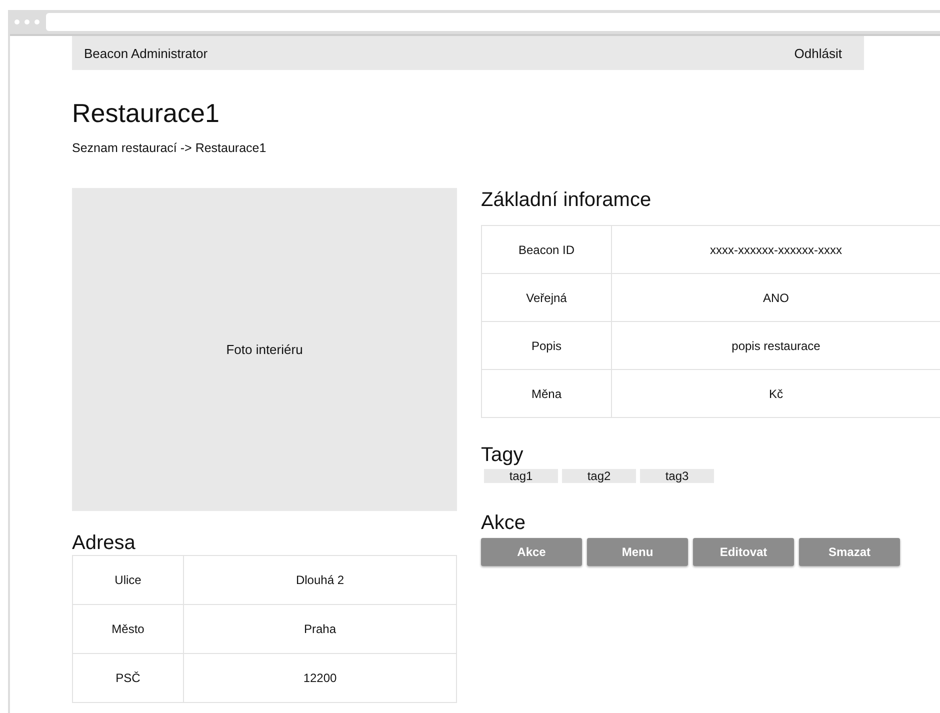 The image size is (940, 713). I want to click on tag: tag2, so click(599, 476).